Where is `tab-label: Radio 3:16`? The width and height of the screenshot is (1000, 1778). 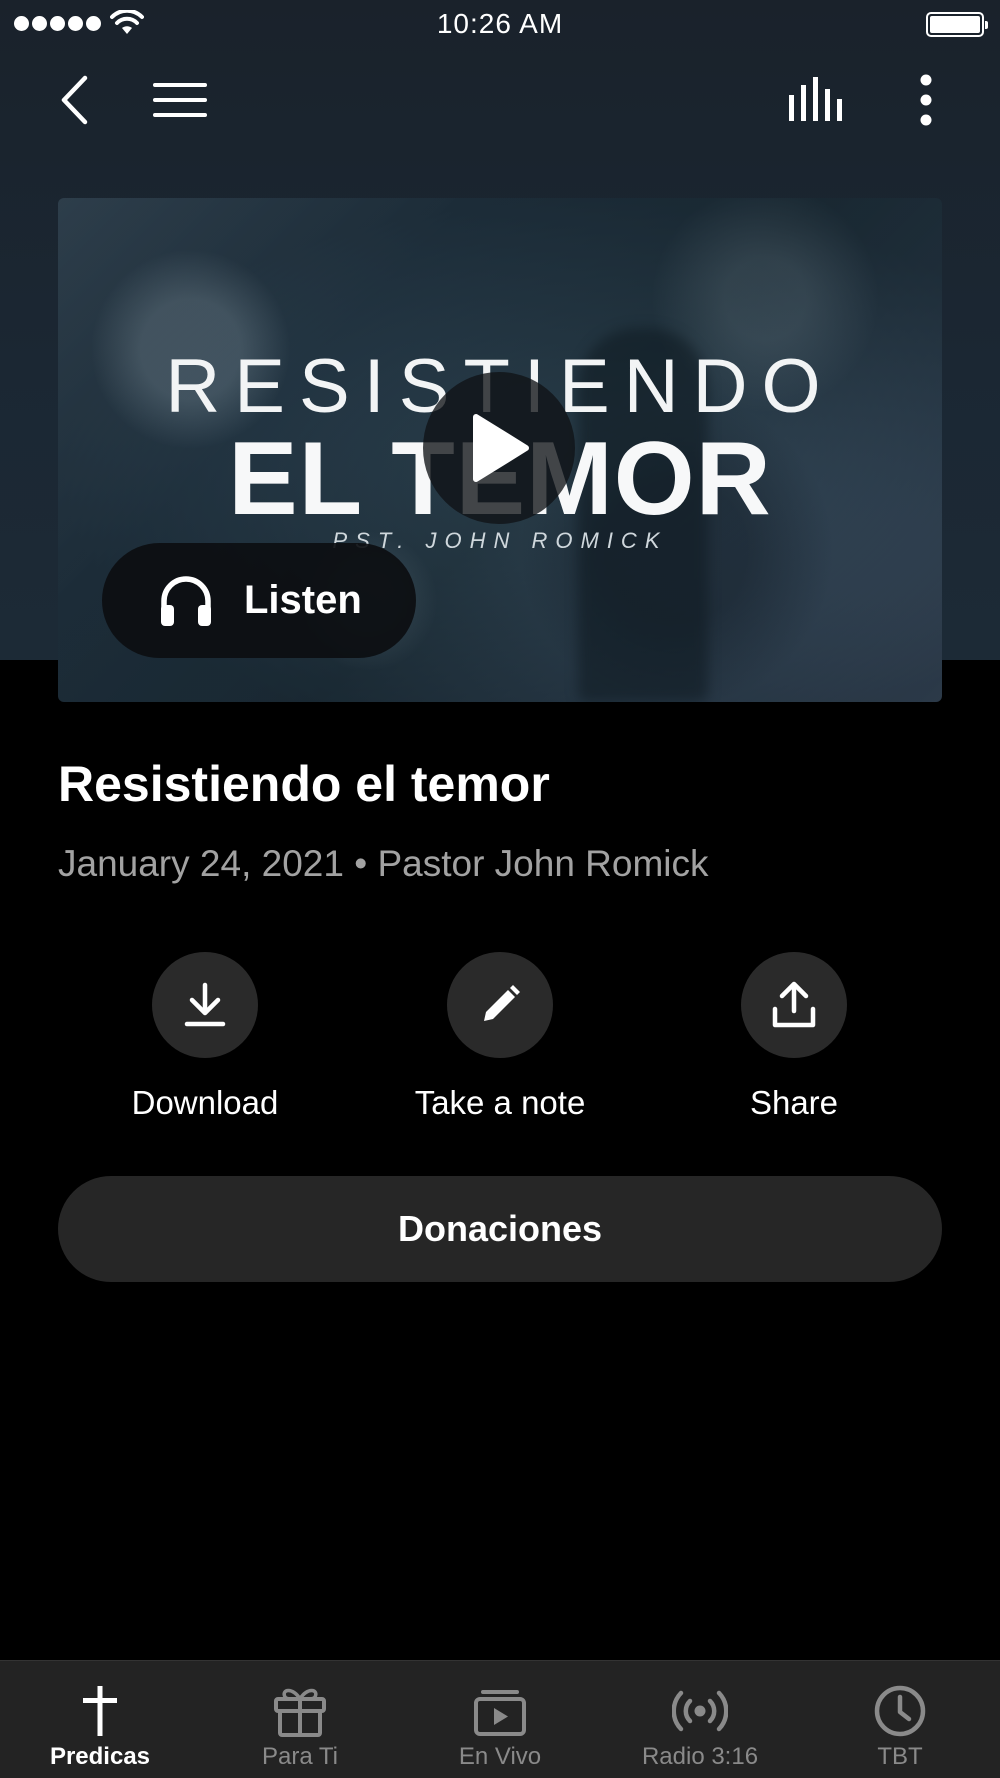
tab-label: Radio 3:16 is located at coordinates (700, 1756).